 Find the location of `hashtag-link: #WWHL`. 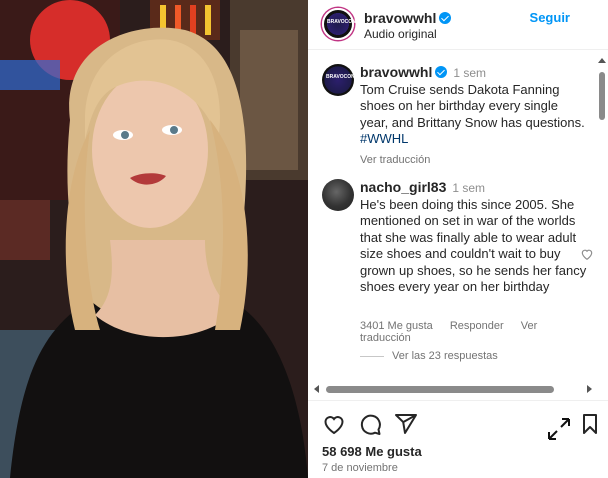

hashtag-link: #WWHL is located at coordinates (474, 139).